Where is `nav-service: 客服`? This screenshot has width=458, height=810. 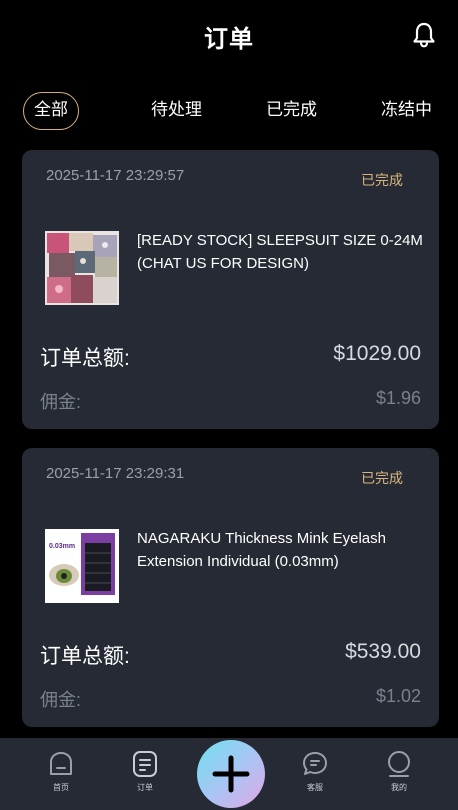
nav-service: 客服 is located at coordinates (315, 771).